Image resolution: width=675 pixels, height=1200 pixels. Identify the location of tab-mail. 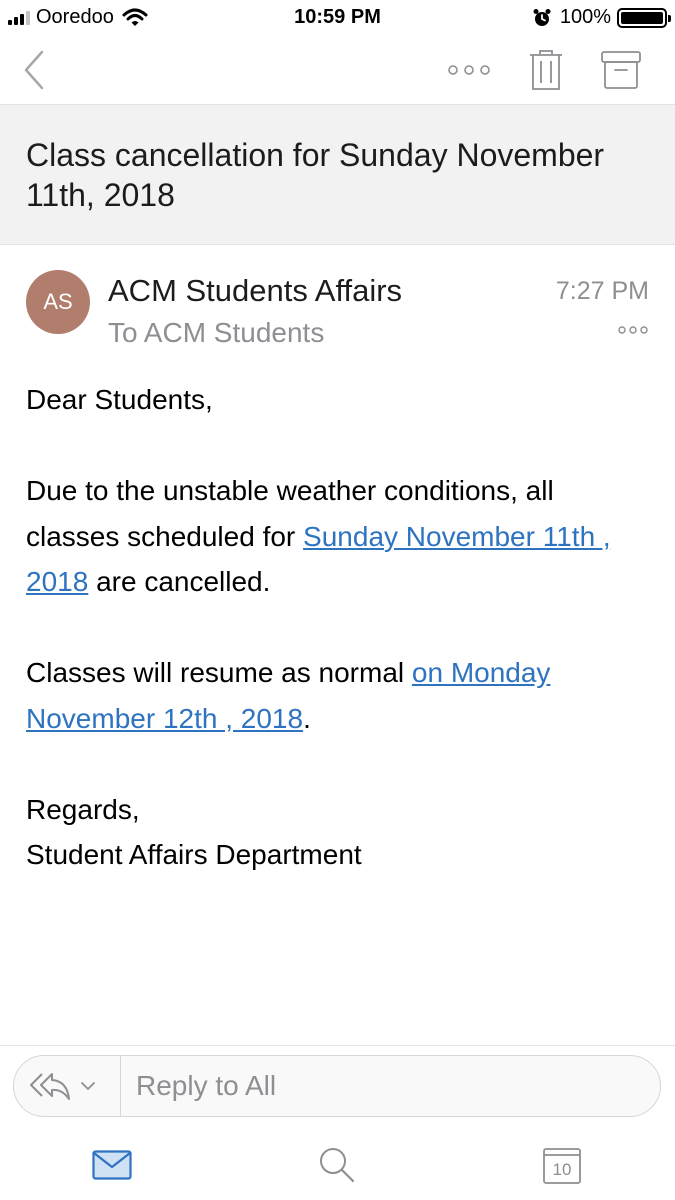
(112, 1165).